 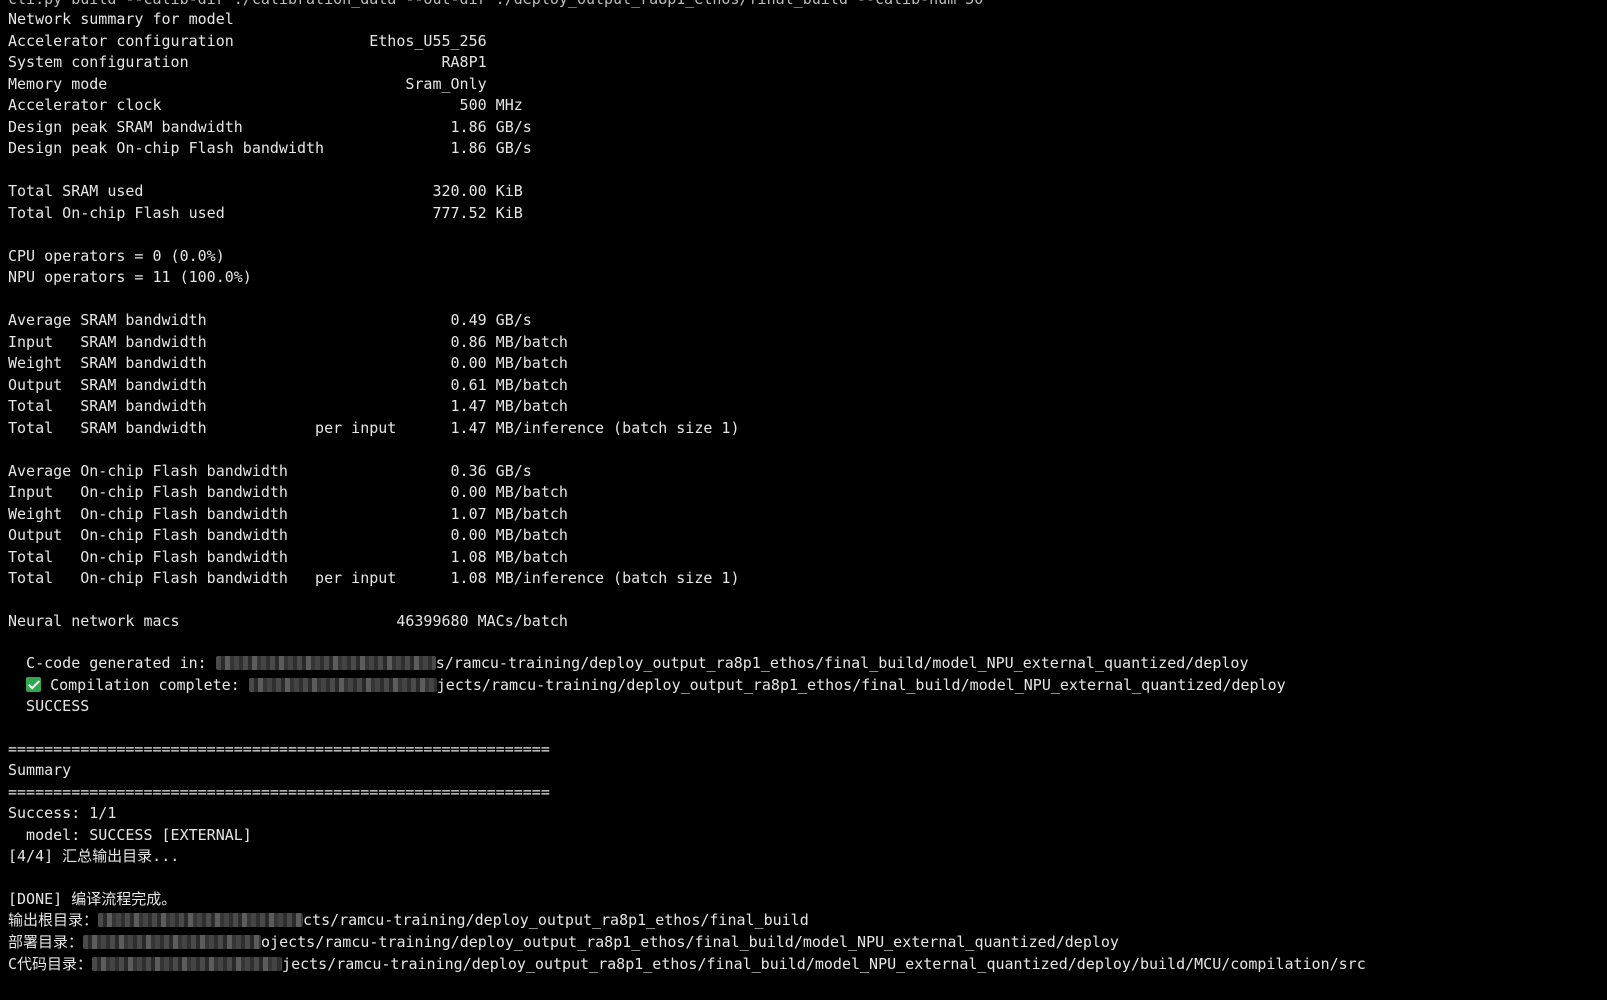 What do you see at coordinates (49, 706) in the screenshot?
I see `success-status: SUCCESS` at bounding box center [49, 706].